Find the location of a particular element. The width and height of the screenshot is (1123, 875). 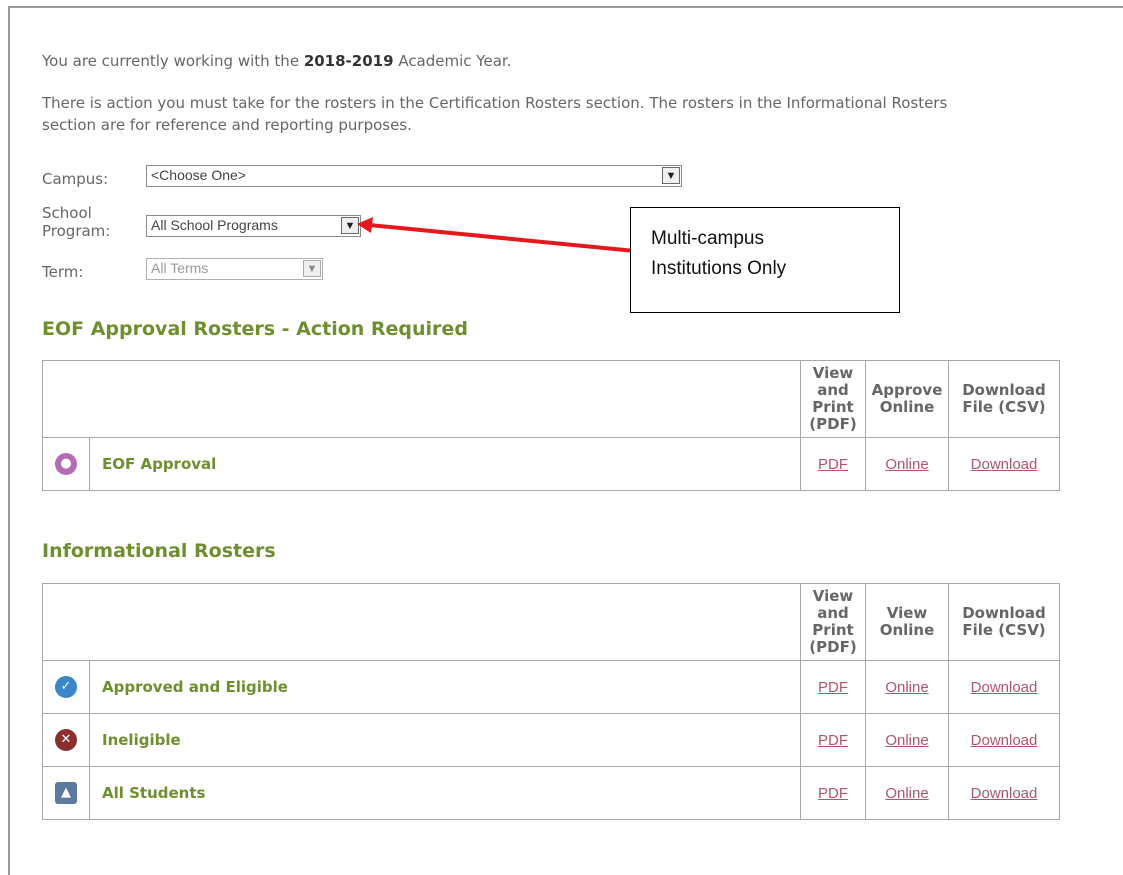

table-row: ▲ All Students PDF Online Download is located at coordinates (551, 793).